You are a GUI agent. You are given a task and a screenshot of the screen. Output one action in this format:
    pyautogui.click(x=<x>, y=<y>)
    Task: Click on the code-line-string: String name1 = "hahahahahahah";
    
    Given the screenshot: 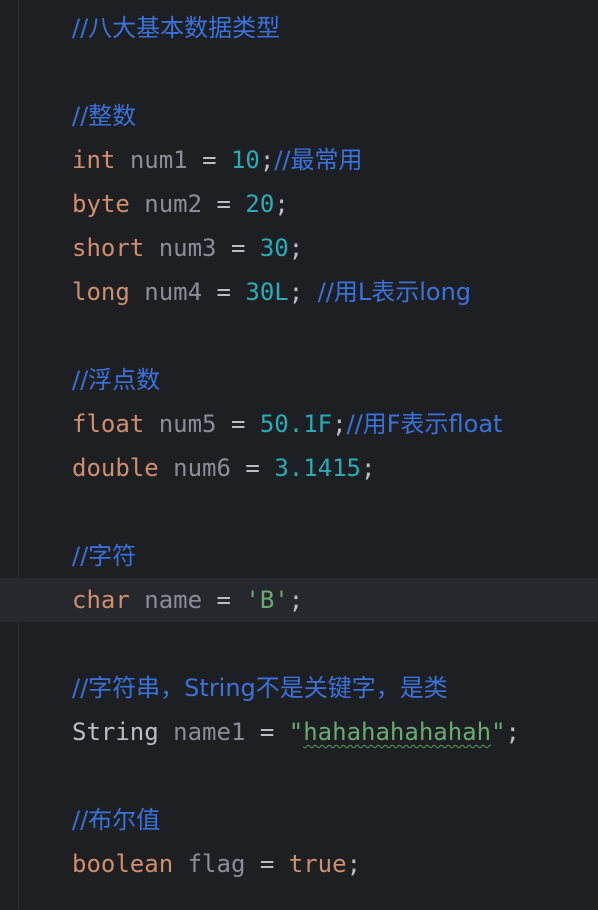 What is the action you would take?
    pyautogui.click(x=296, y=732)
    